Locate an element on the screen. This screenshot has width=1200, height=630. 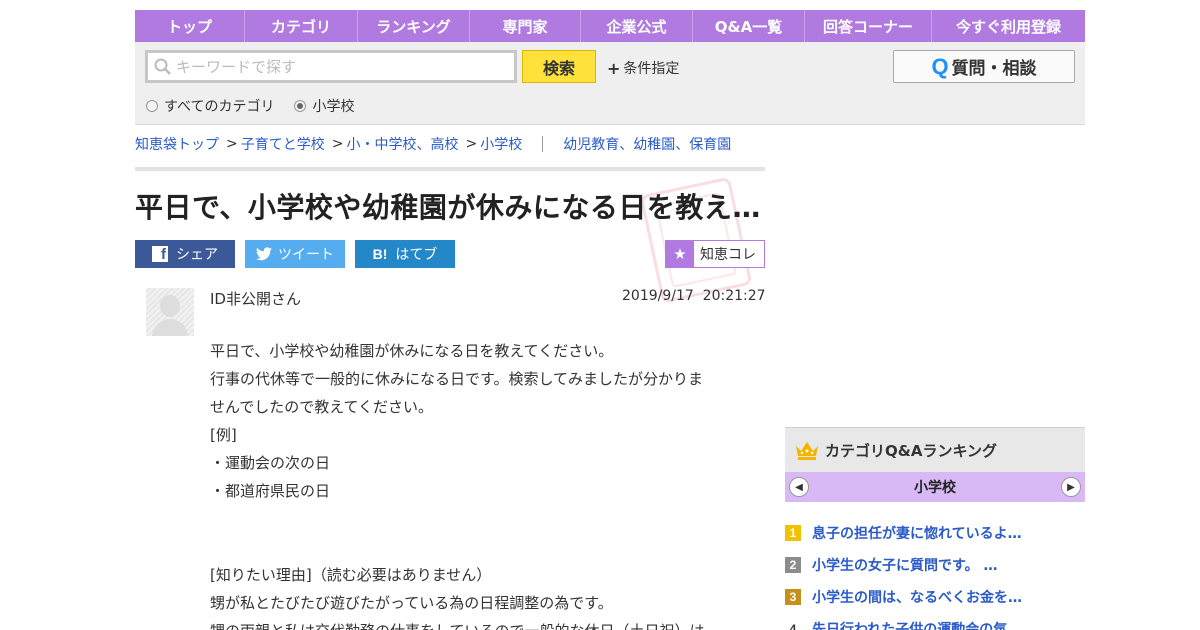
hatena-bookmark-button: B! はてブ is located at coordinates (405, 254).